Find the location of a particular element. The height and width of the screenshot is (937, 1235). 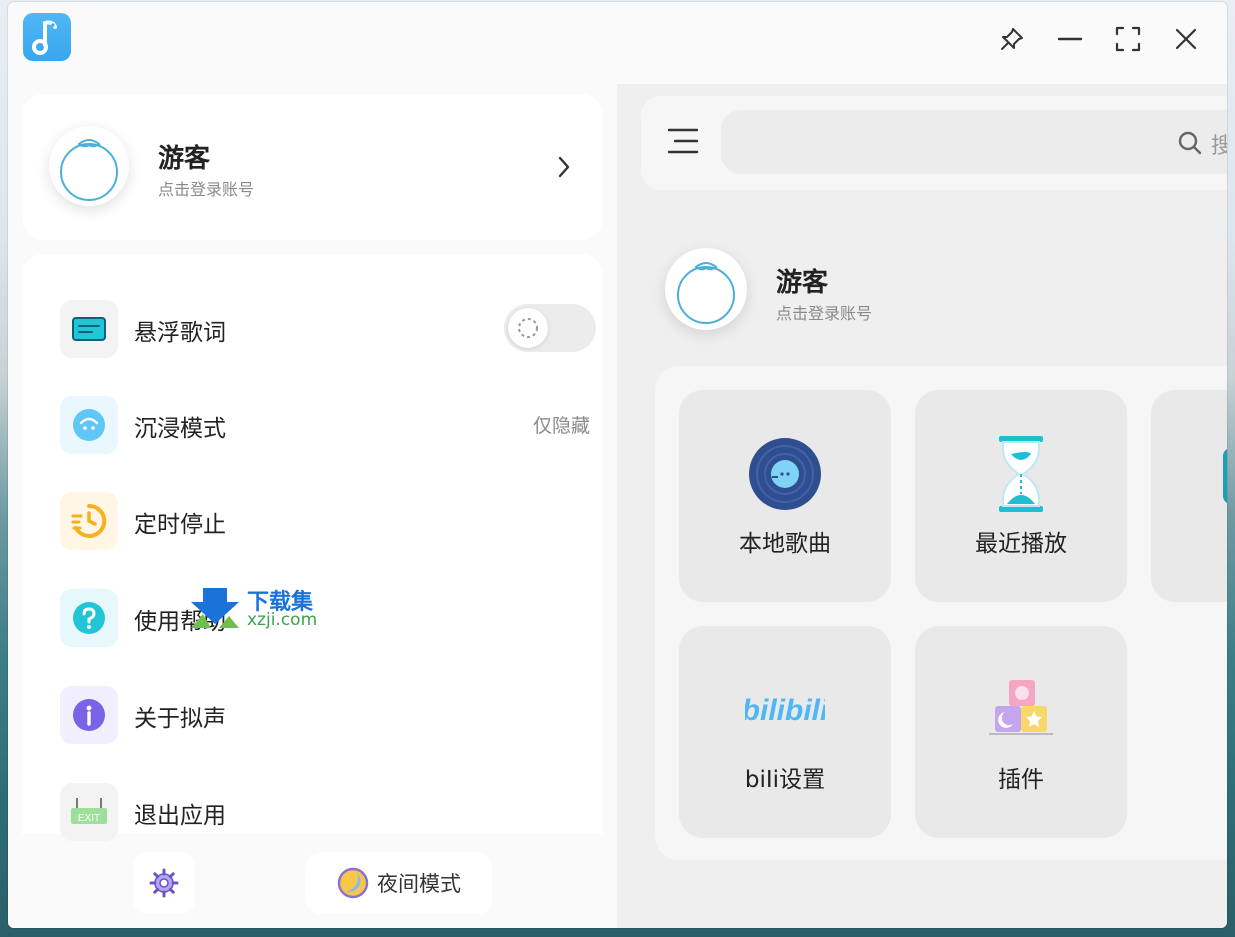

timer-icon is located at coordinates (89, 521).